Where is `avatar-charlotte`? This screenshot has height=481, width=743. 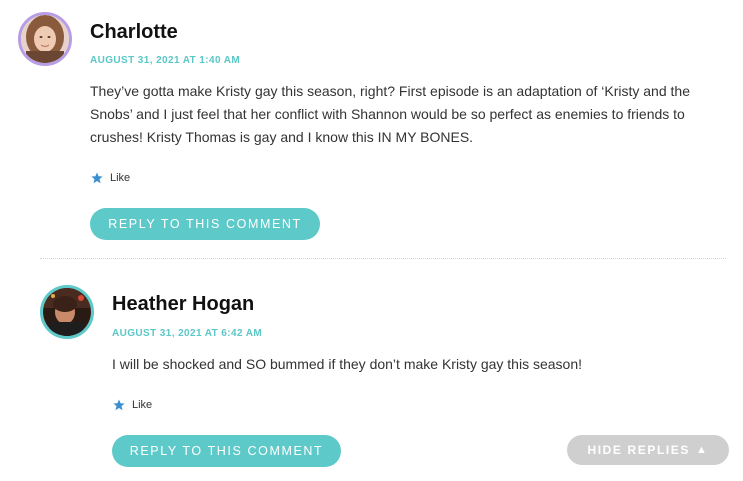
avatar-charlotte is located at coordinates (45, 39).